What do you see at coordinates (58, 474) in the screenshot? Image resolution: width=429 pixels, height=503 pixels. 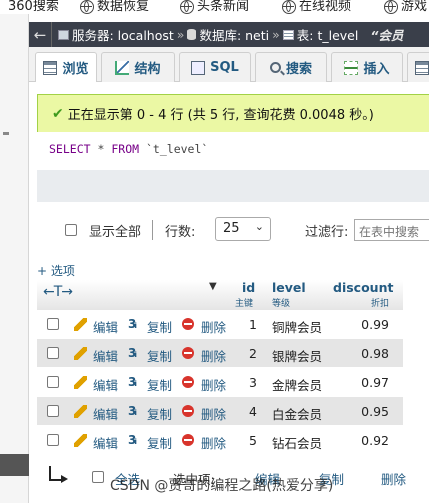 I see `return-arrow-icon` at bounding box center [58, 474].